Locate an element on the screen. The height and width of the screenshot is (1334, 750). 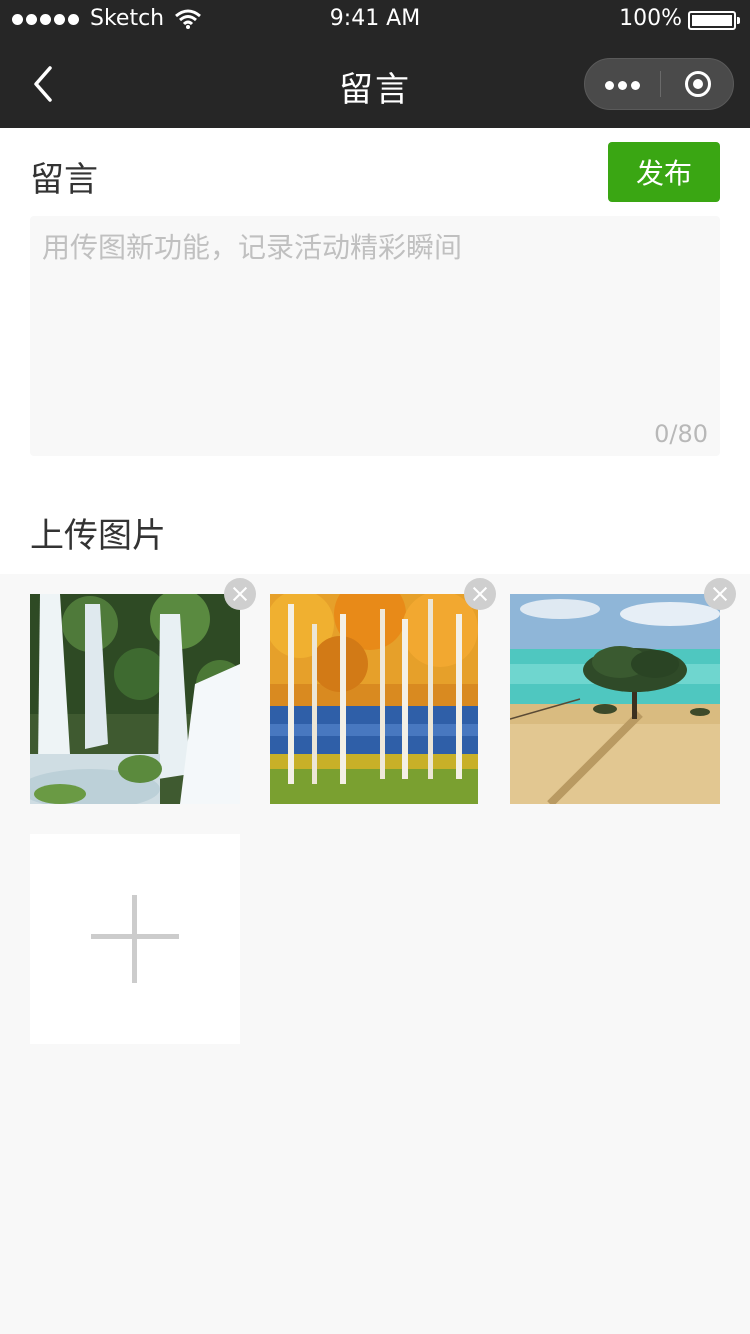
top-bar: Sketch 9:41 AM 100% 留言 is located at coordinates (375, 64).